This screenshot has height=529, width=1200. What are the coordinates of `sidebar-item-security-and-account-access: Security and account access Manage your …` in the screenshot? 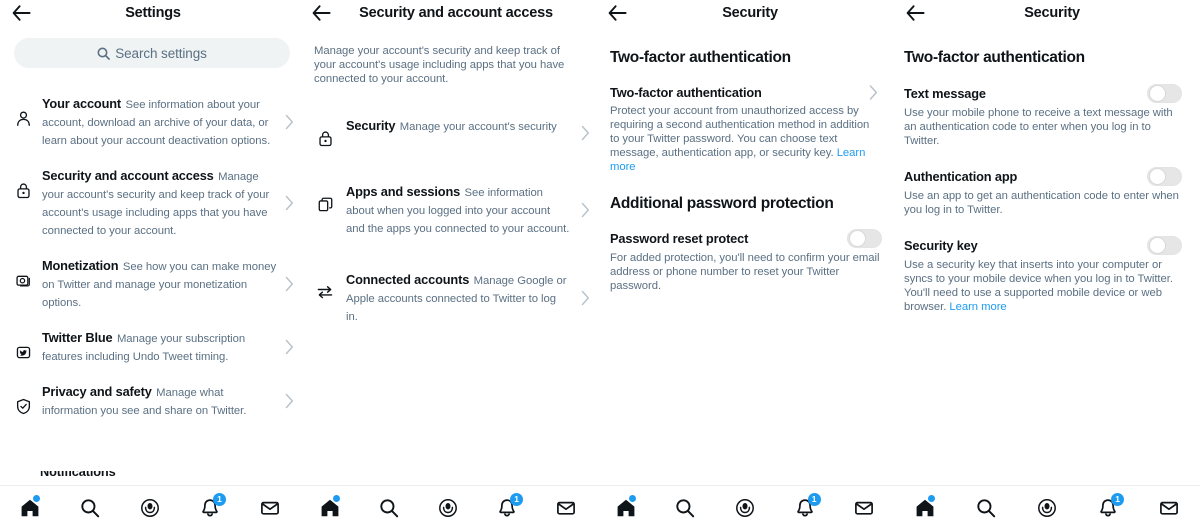 It's located at (150, 203).